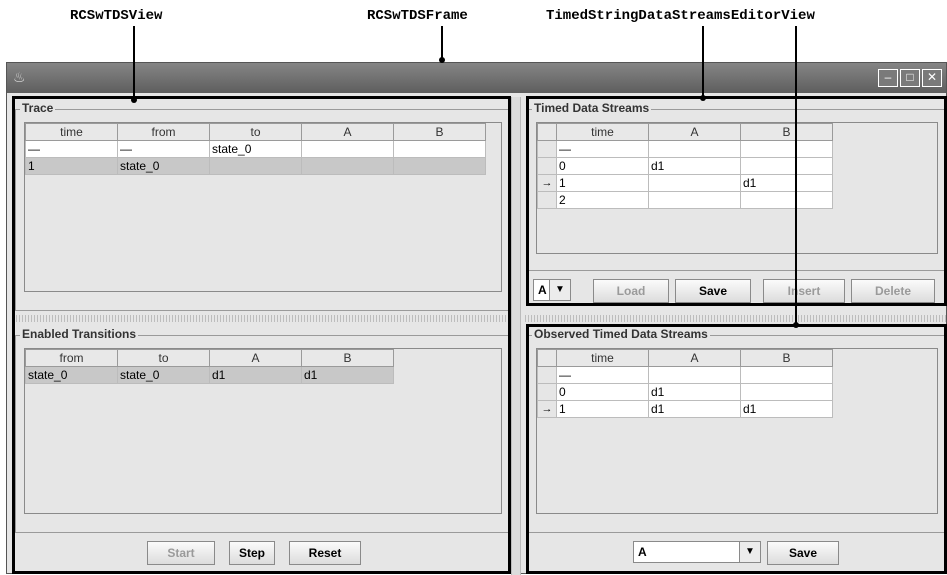  I want to click on observed-table-container: time A B — 0 d1 → 1 d1 d1, so click(737, 431).